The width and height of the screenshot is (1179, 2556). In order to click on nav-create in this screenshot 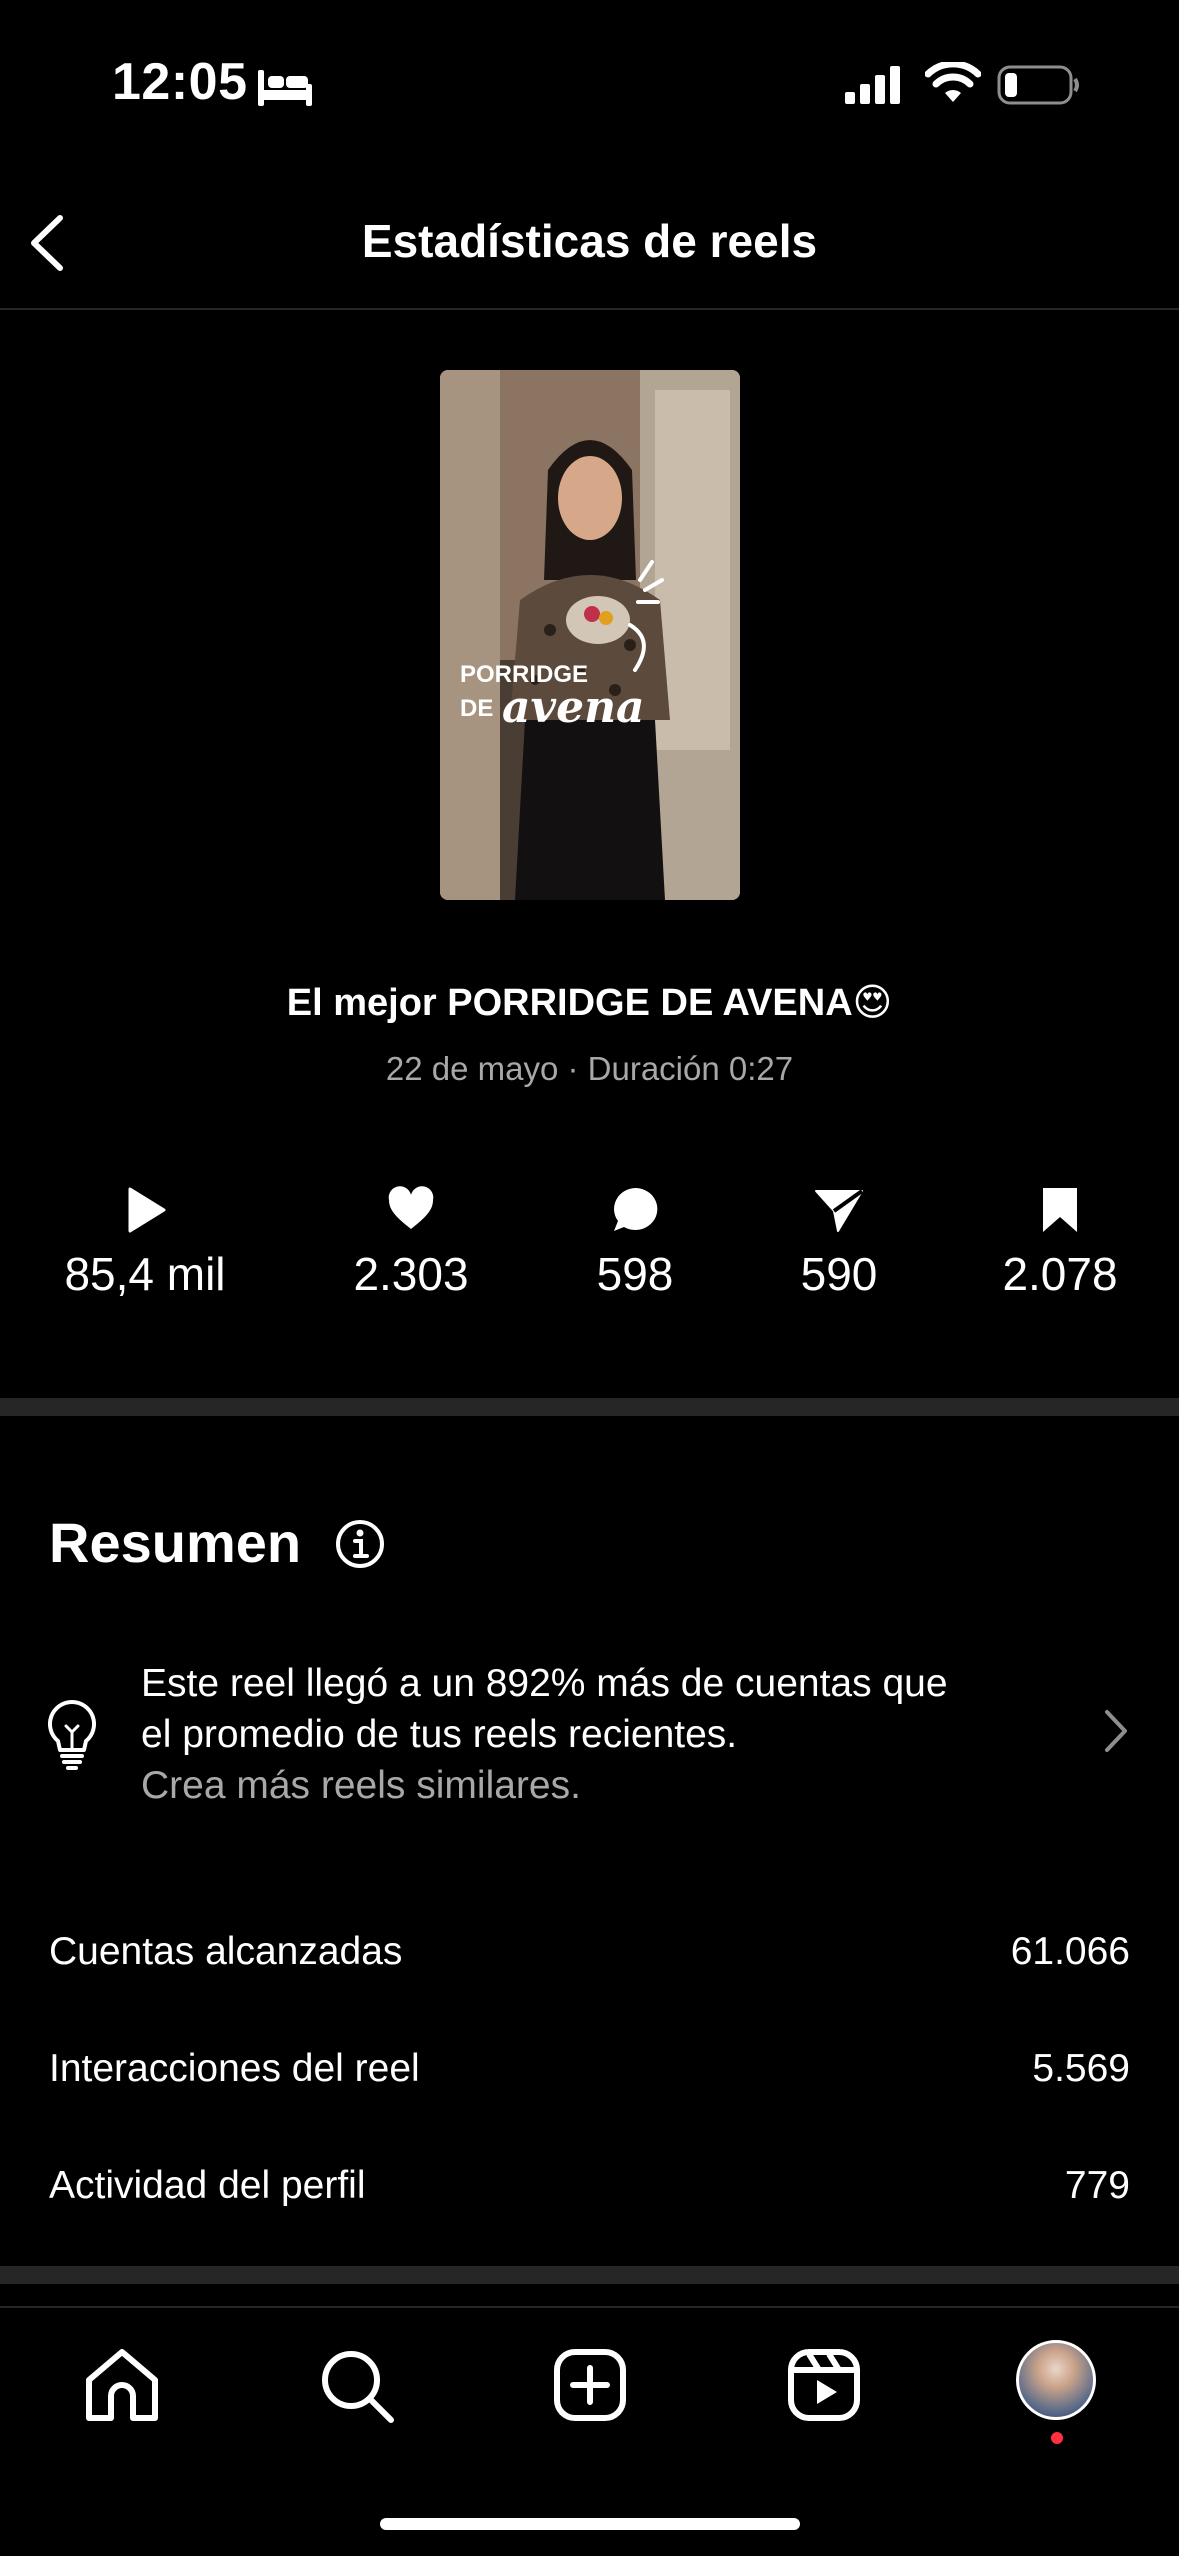, I will do `click(590, 2385)`.